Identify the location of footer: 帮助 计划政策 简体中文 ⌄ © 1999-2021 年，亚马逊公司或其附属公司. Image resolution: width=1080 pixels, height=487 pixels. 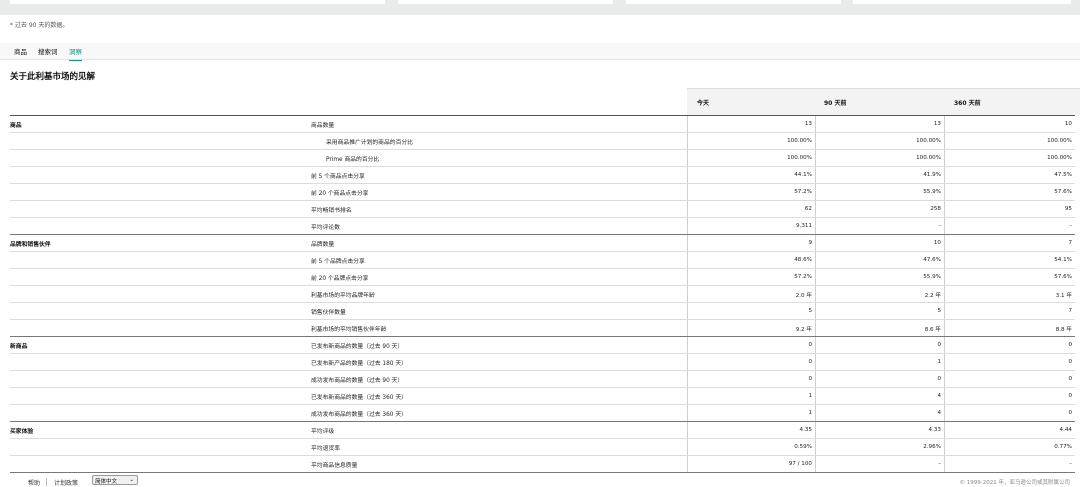
(540, 479).